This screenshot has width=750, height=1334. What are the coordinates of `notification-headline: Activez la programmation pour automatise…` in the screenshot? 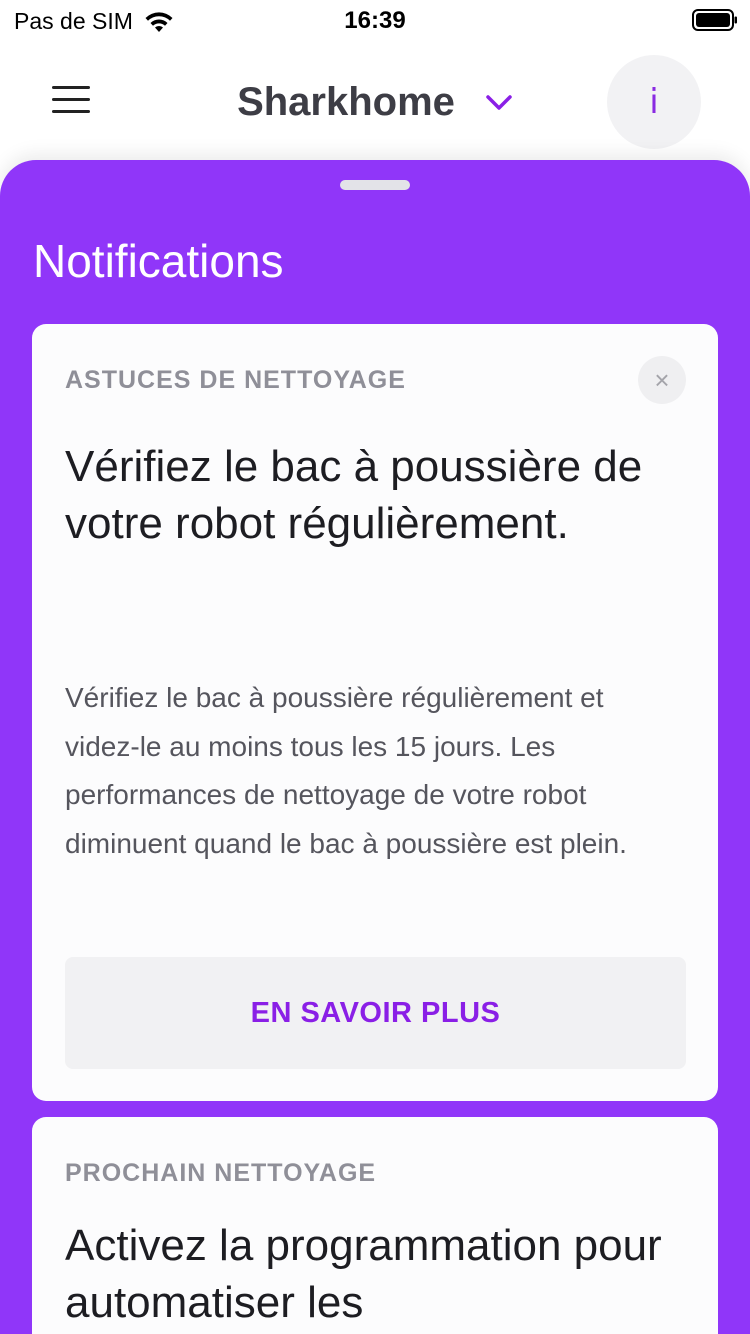 It's located at (363, 1274).